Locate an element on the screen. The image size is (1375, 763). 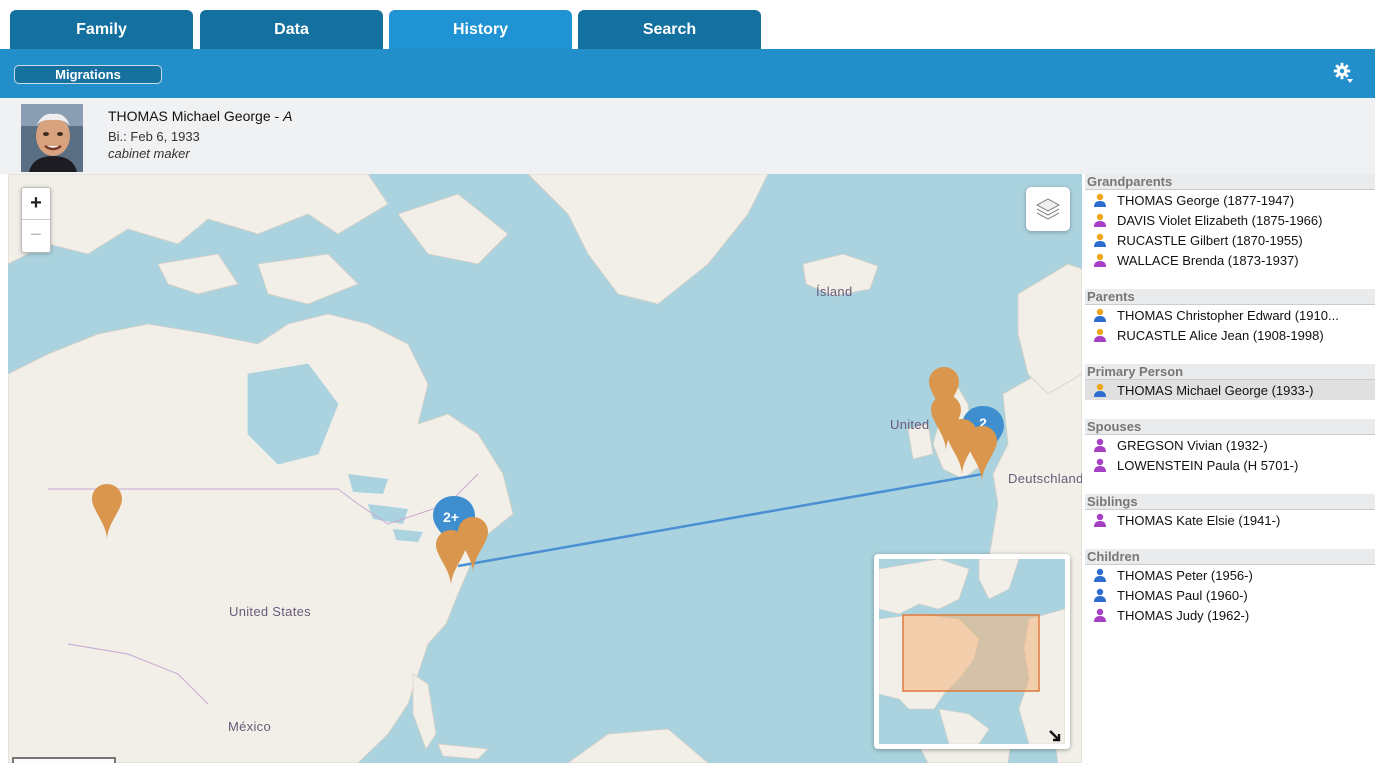
relative-item: RUCASTLE Gilbert (1870-1955) is located at coordinates (1230, 240).